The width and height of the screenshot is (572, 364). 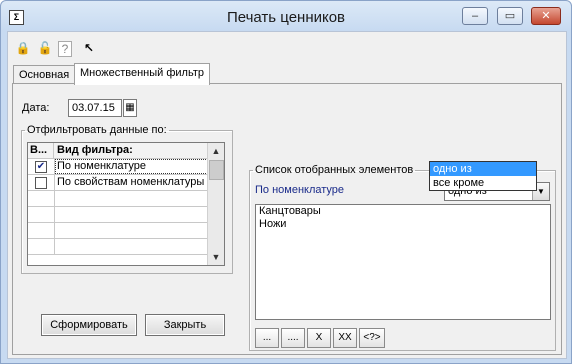 I want to click on filter-type-label: По свойствам номенклатуры, so click(x=131, y=182).